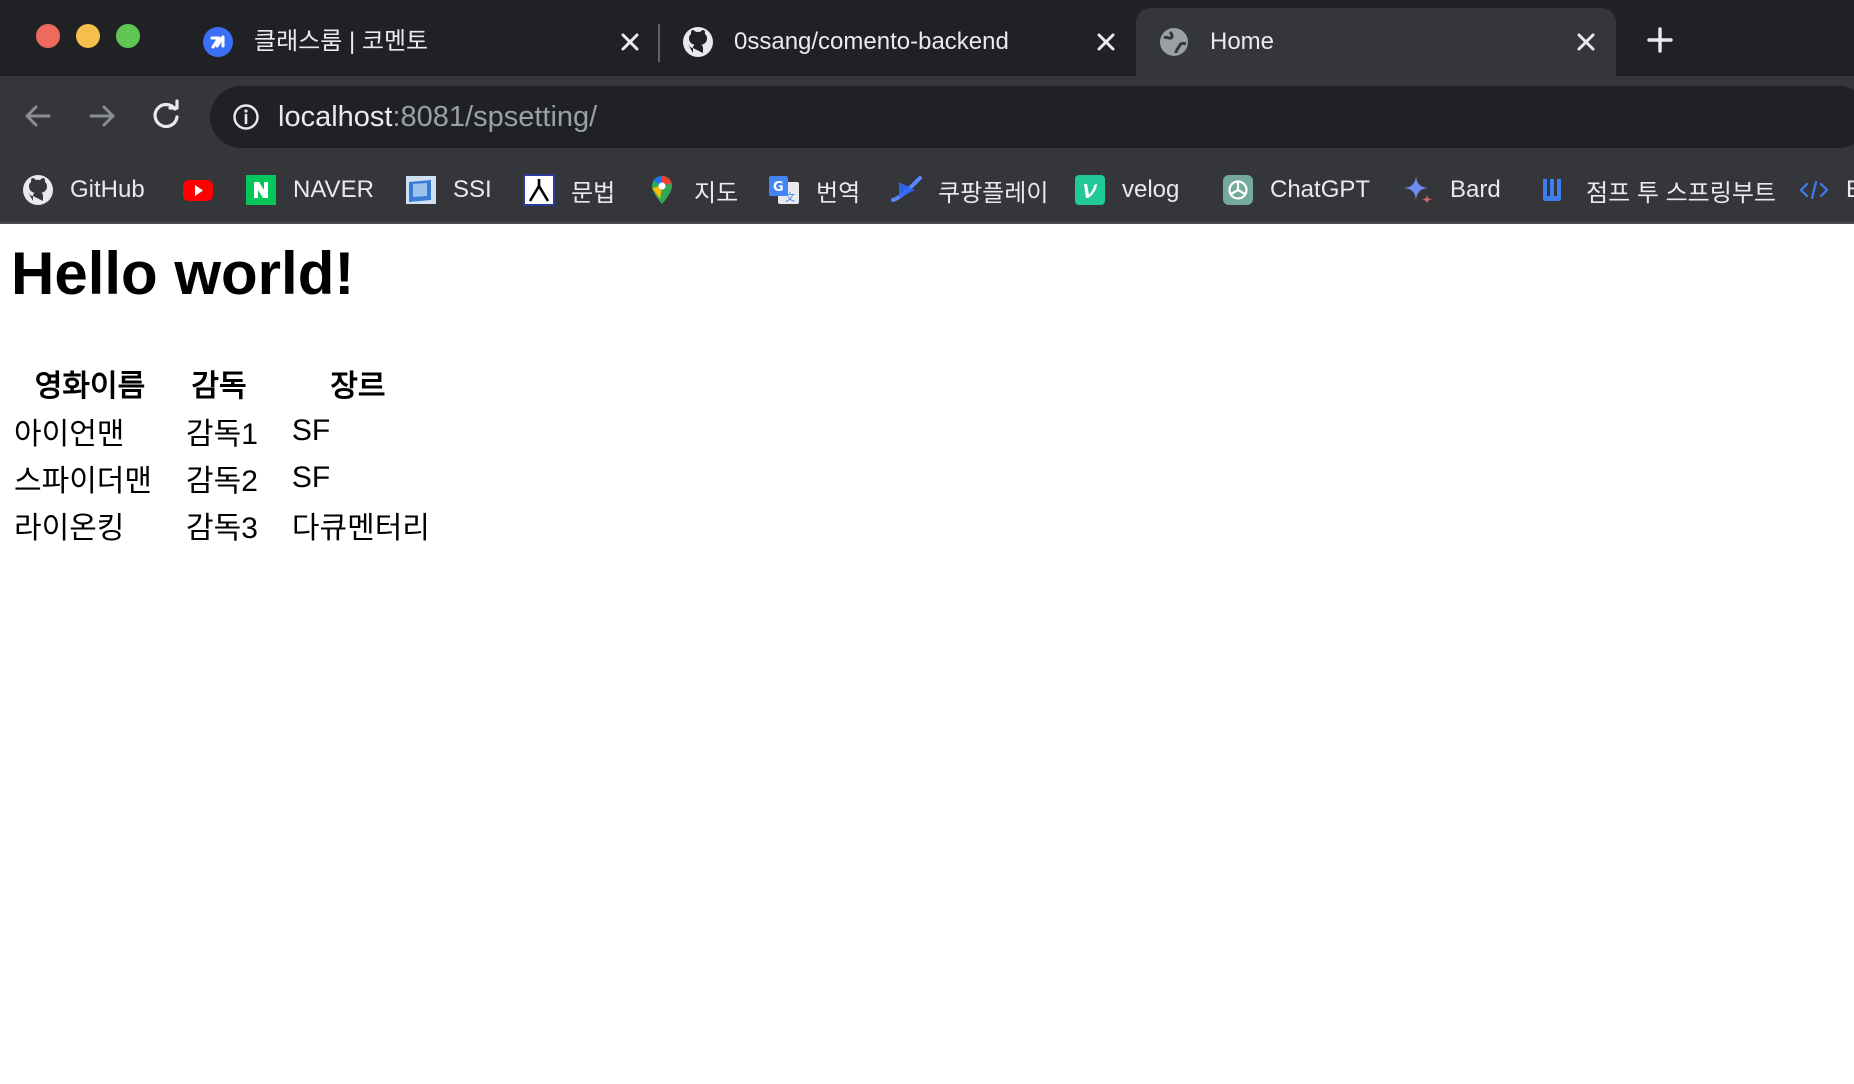  I want to click on bookmark-label: GitHub, so click(107, 189).